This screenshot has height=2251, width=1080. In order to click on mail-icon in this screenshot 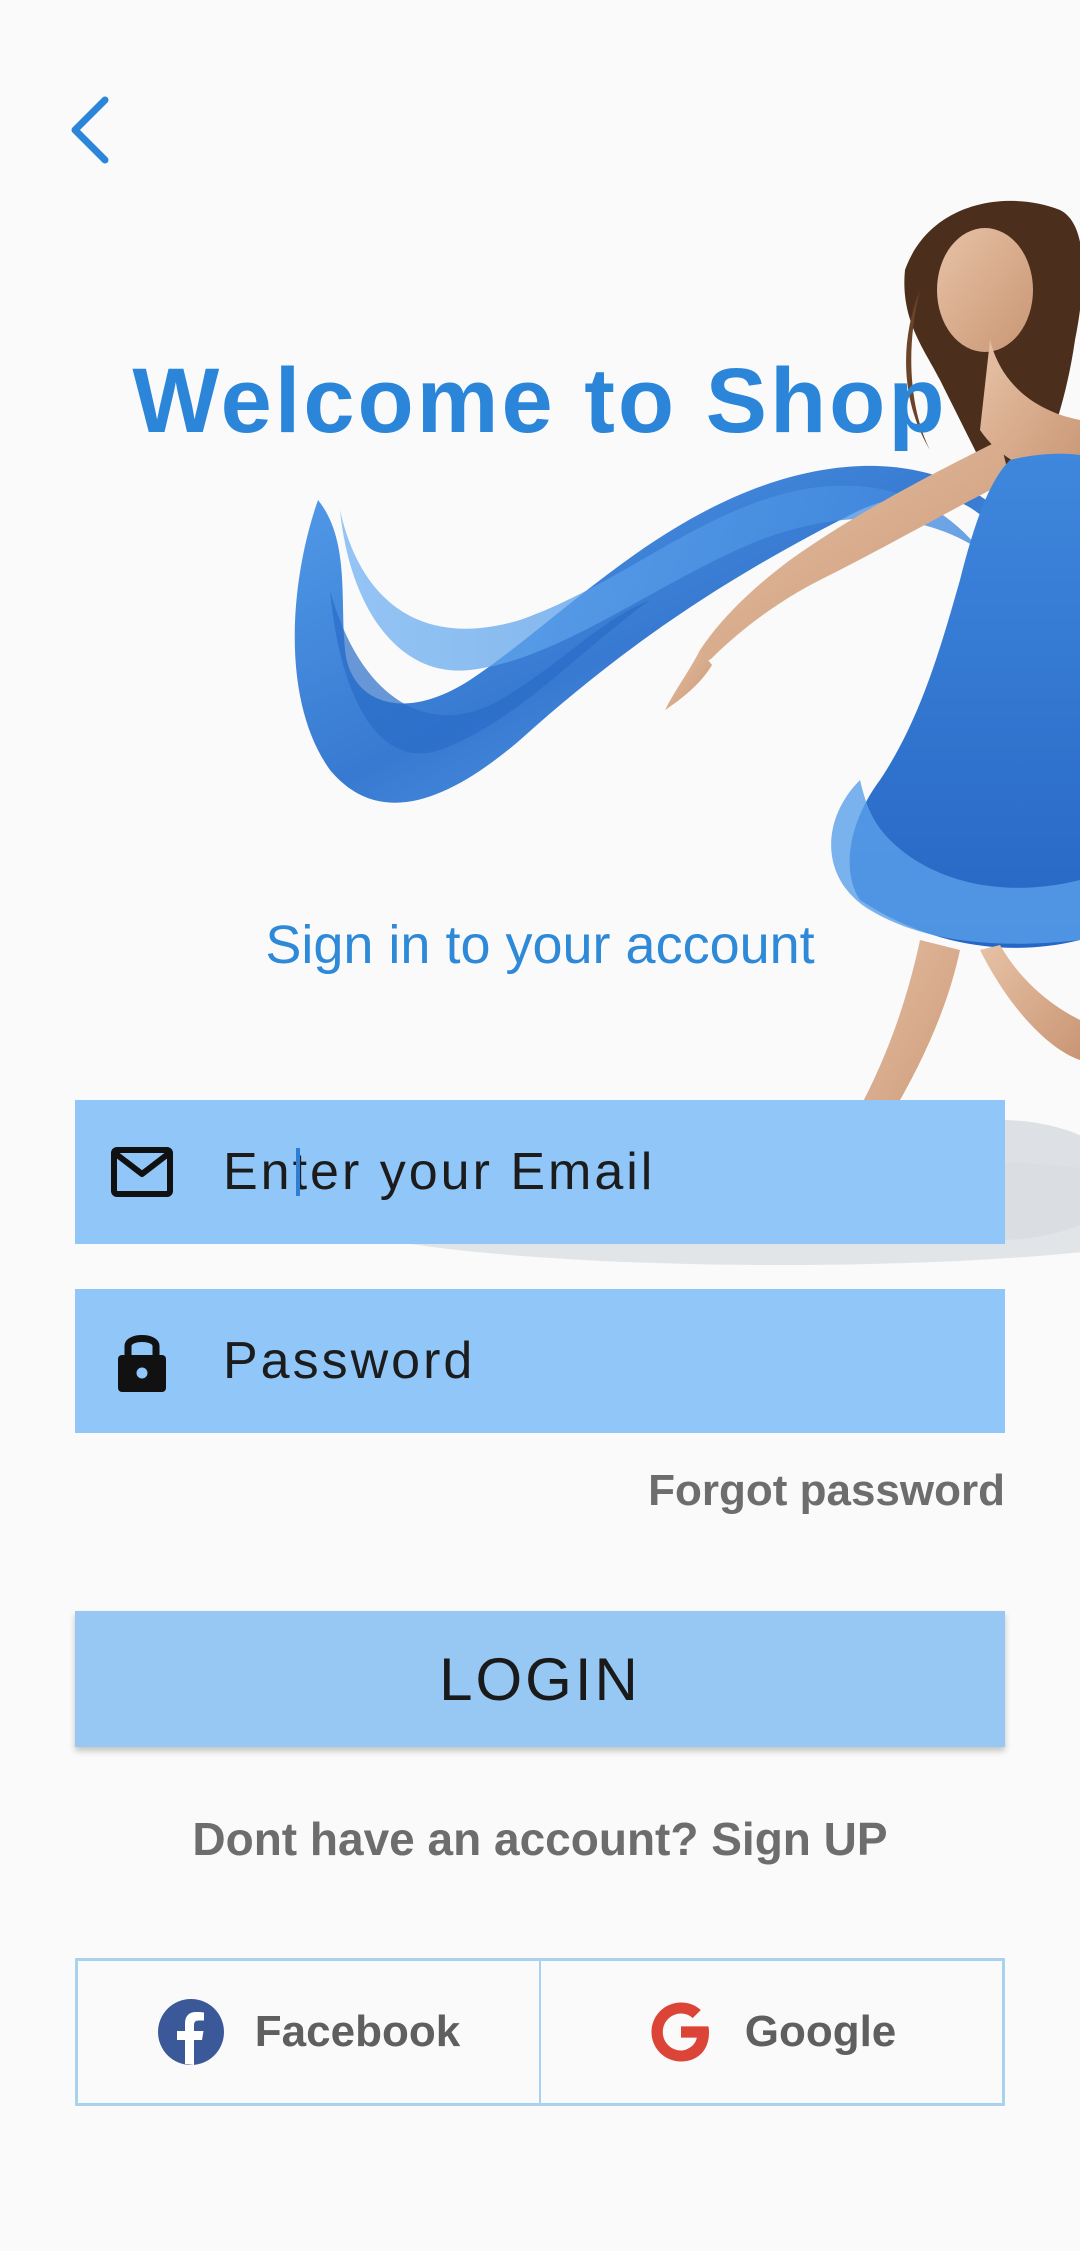, I will do `click(142, 1172)`.